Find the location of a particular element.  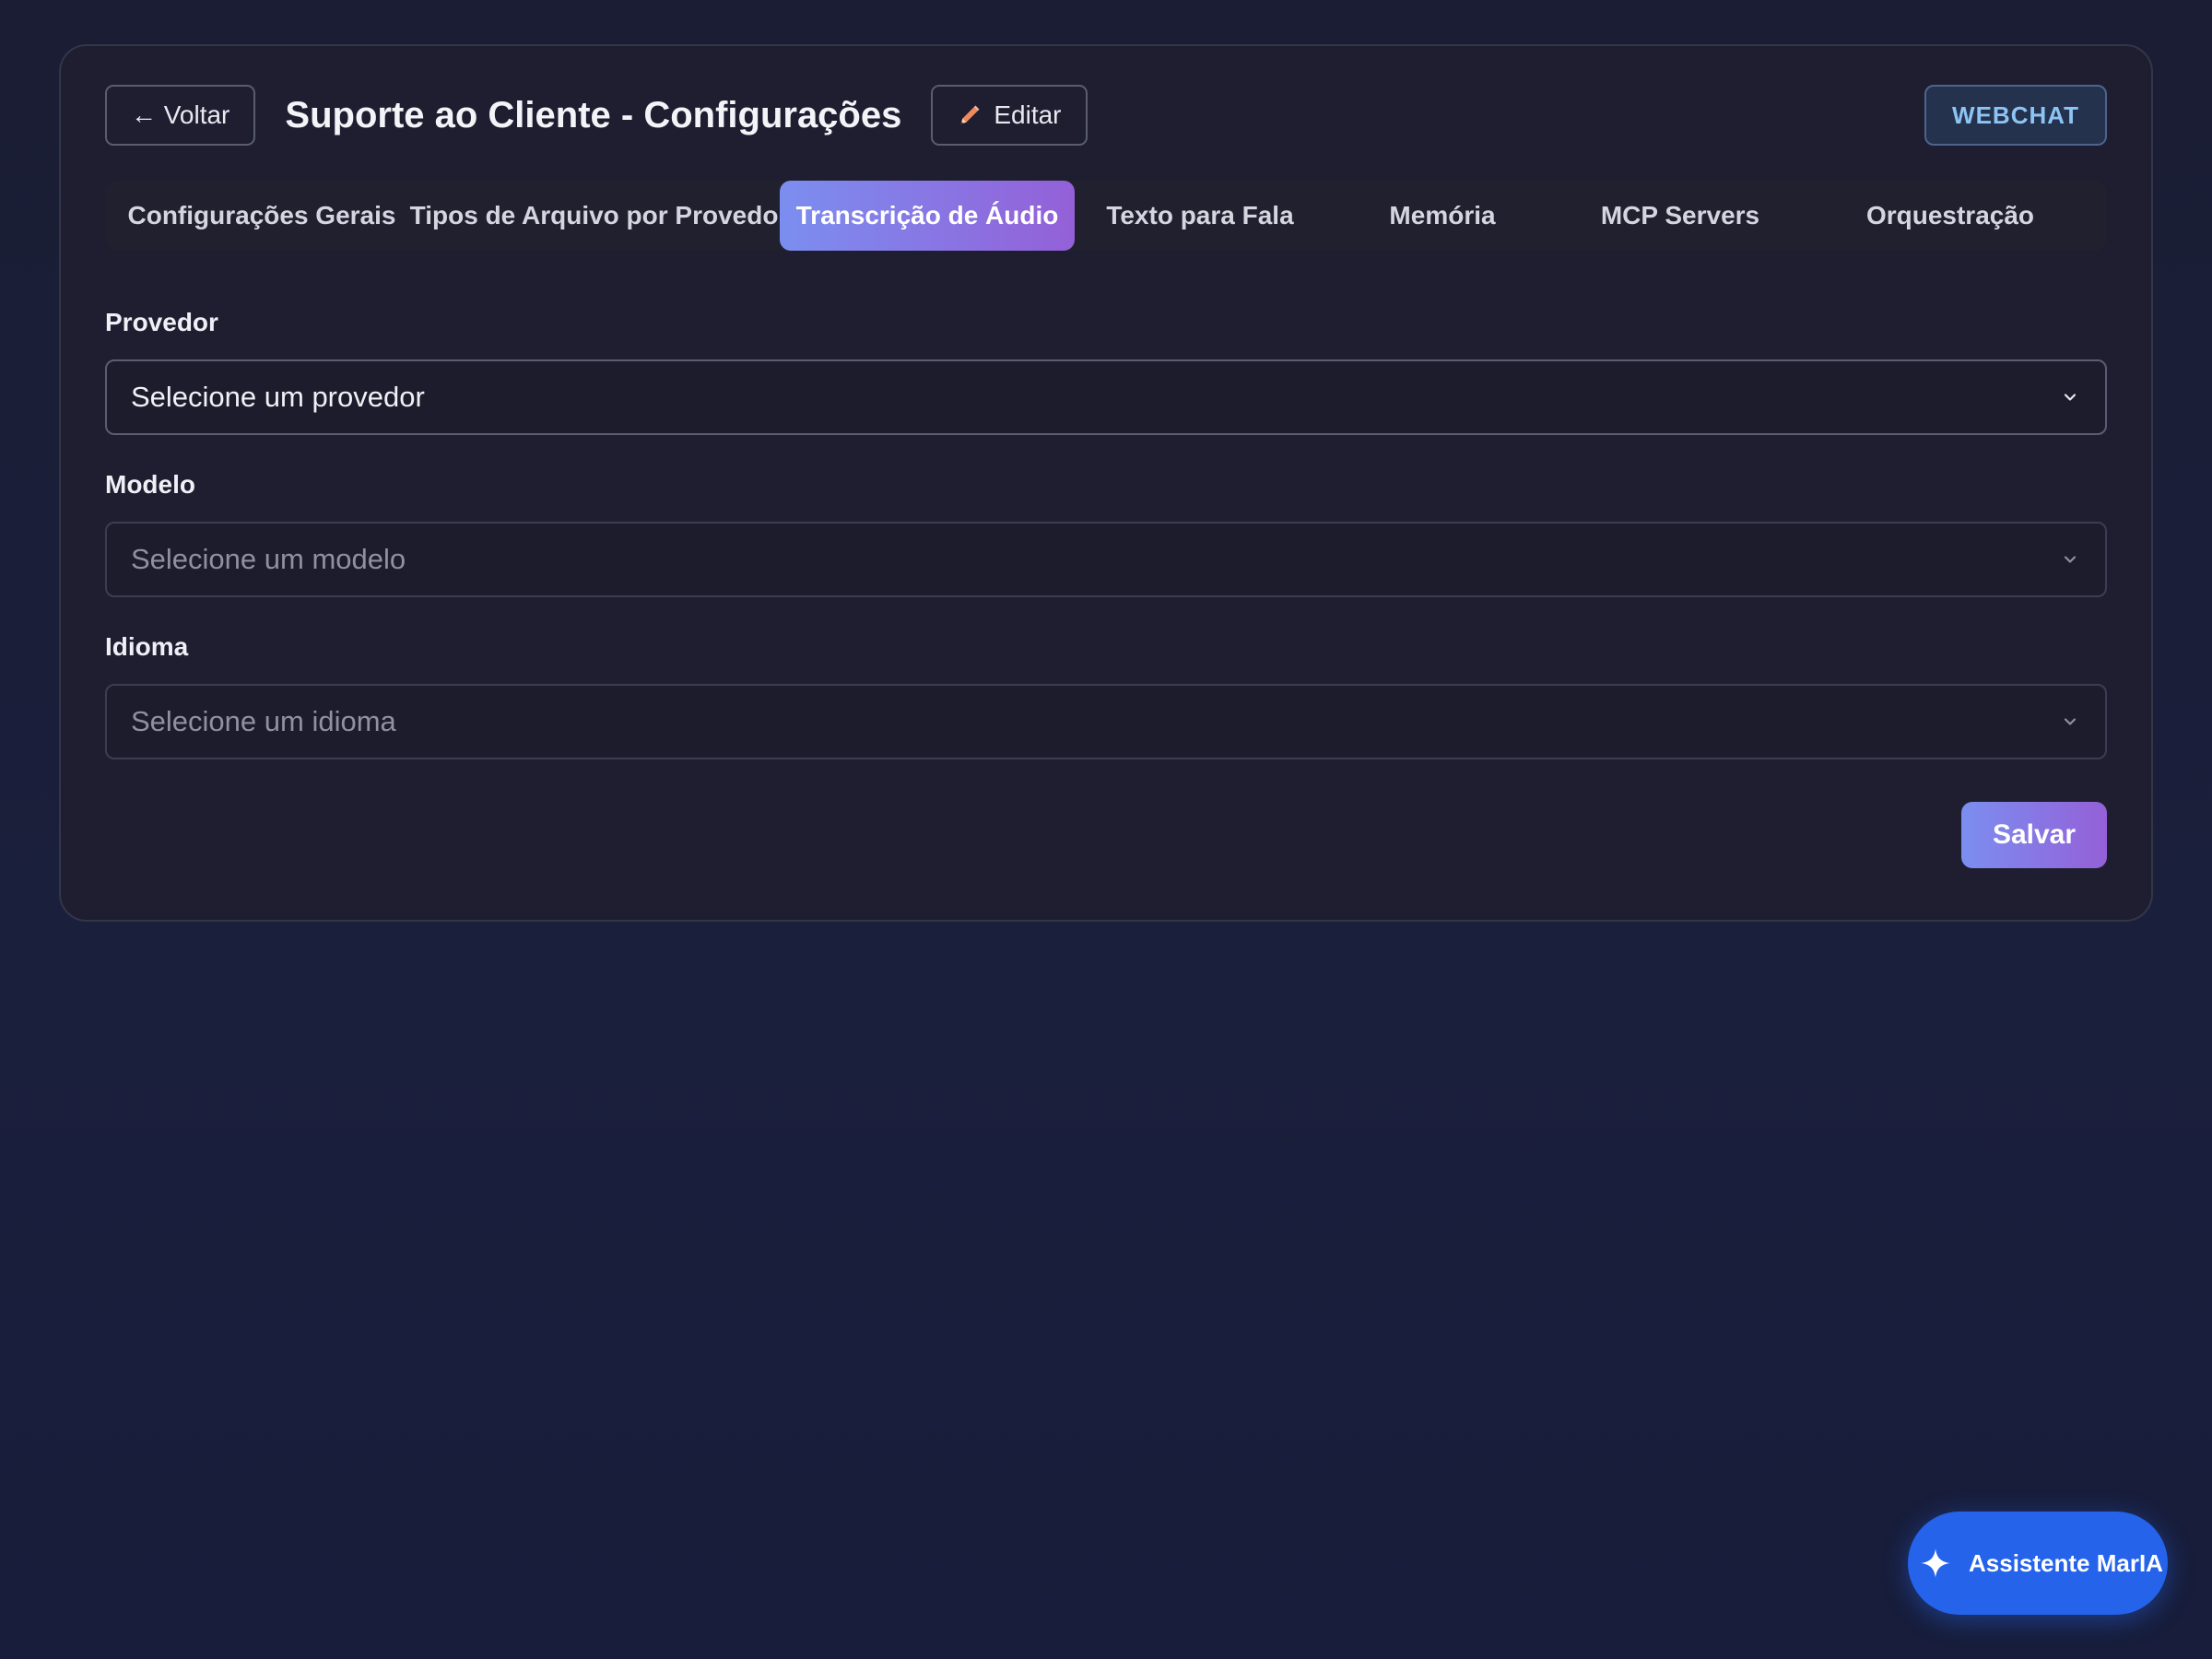

tab-memory: Memória is located at coordinates (1442, 216).